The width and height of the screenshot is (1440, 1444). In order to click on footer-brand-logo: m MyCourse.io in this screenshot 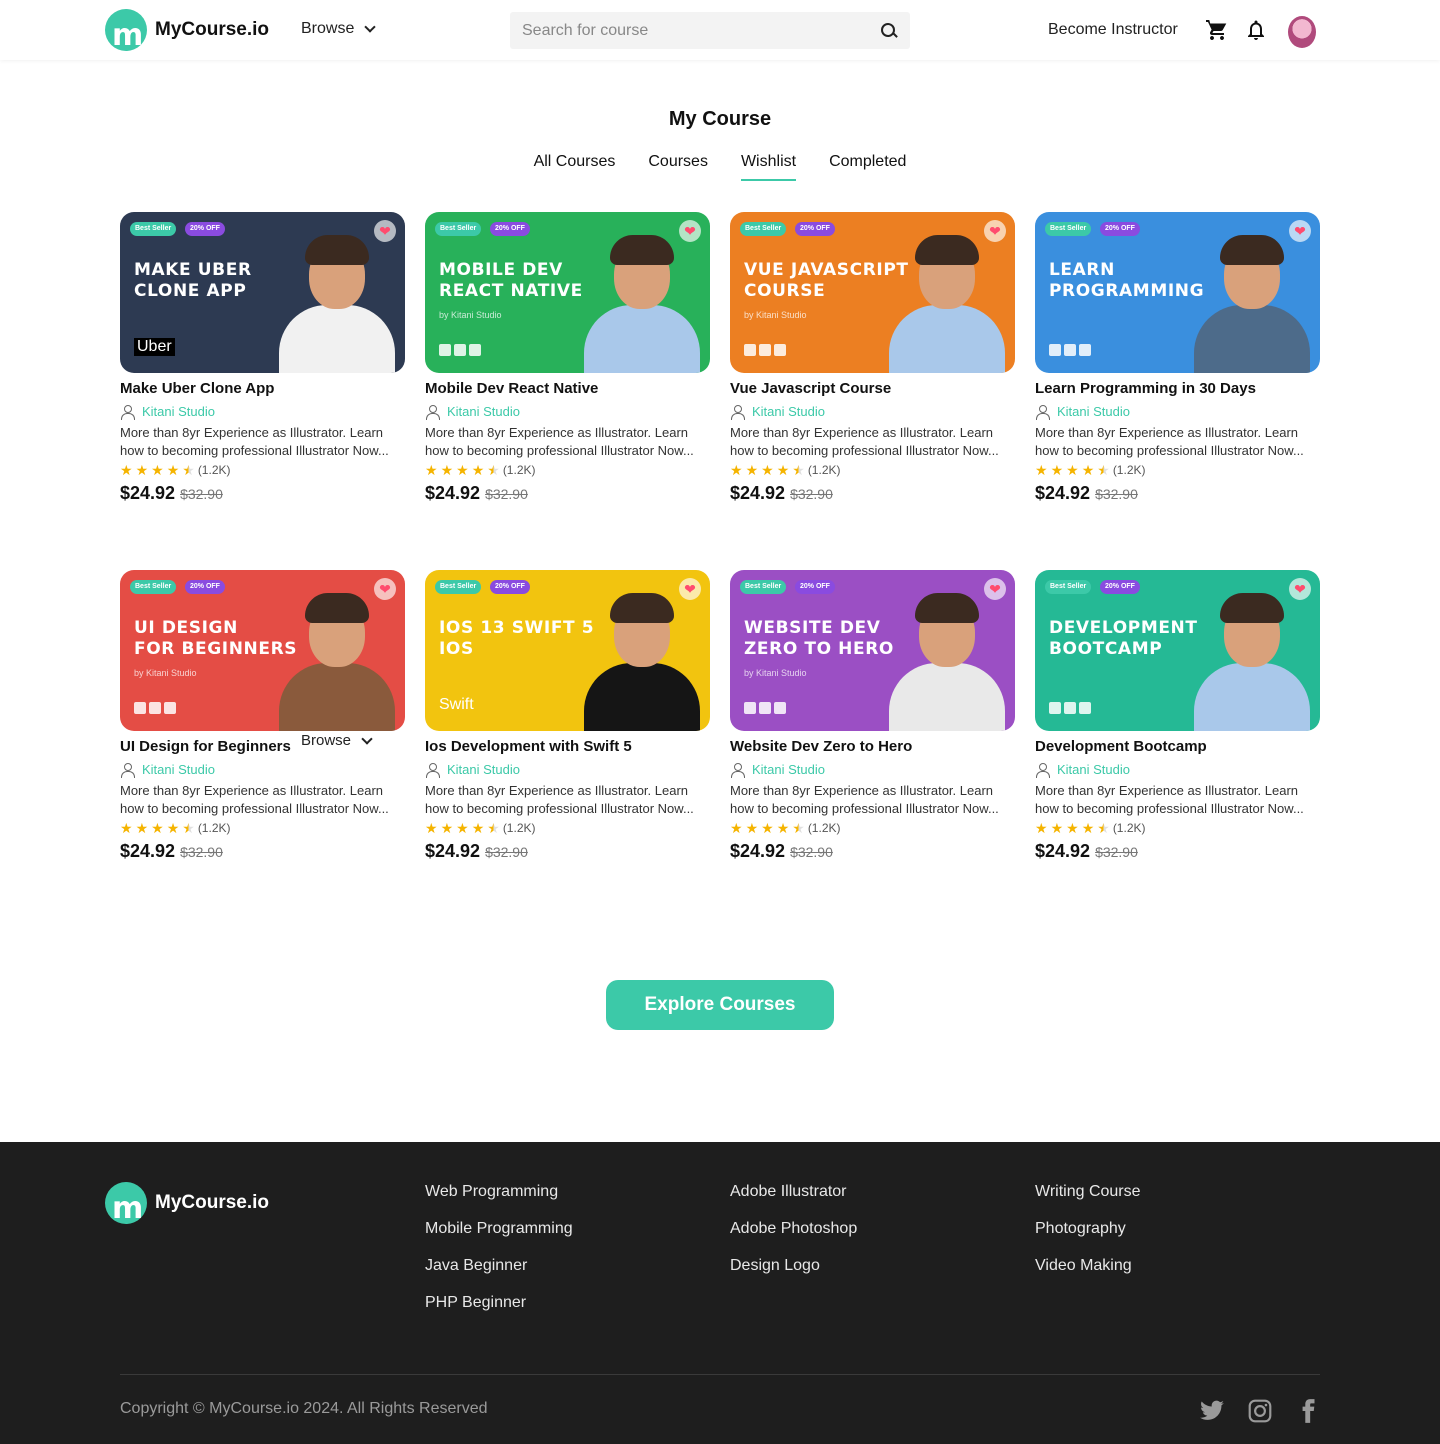, I will do `click(187, 1203)`.